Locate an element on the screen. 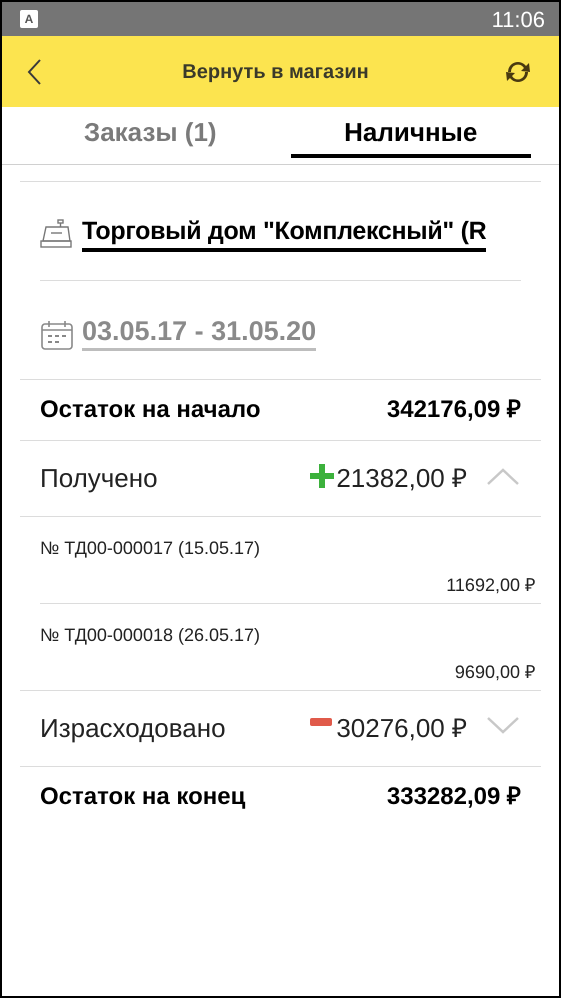 The width and height of the screenshot is (561, 998). document-amount: 9690,00 ₽ is located at coordinates (494, 672).